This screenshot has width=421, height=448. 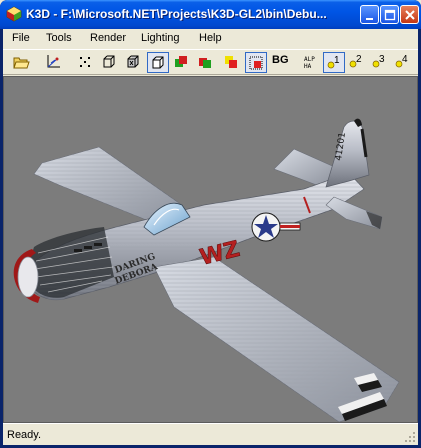 I want to click on light-1-label: 1, so click(x=337, y=60).